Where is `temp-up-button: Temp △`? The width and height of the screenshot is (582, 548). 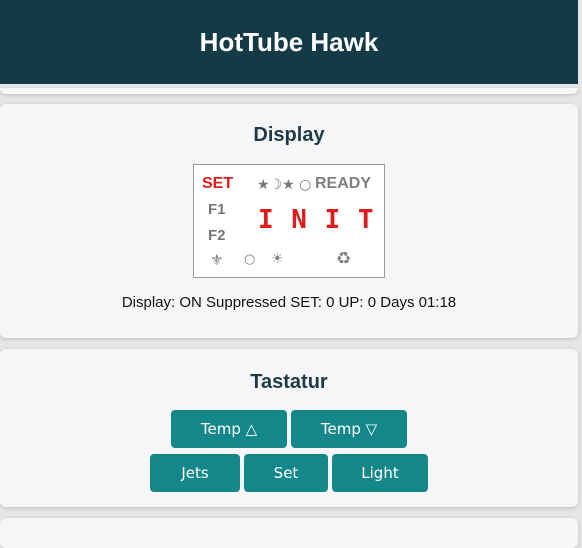 temp-up-button: Temp △ is located at coordinates (229, 429).